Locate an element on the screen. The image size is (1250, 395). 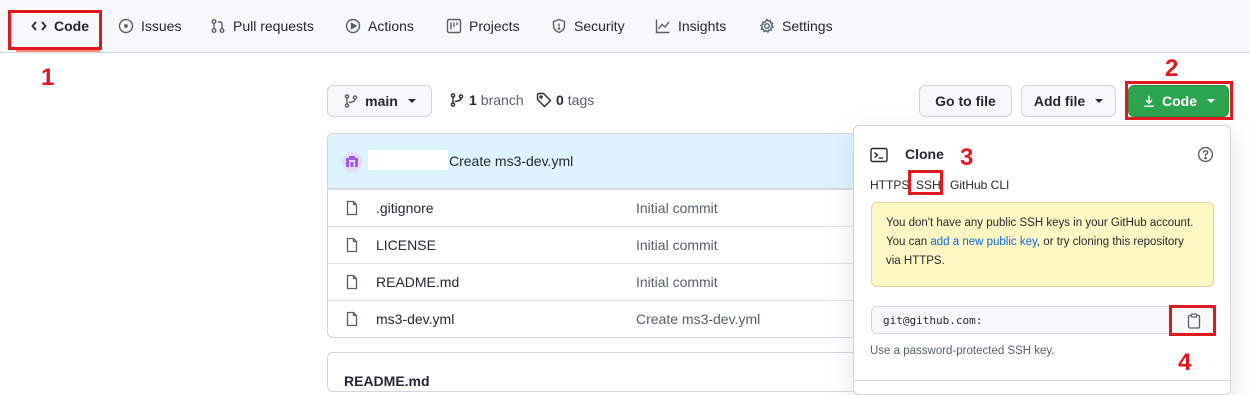
code-icon is located at coordinates (39, 26).